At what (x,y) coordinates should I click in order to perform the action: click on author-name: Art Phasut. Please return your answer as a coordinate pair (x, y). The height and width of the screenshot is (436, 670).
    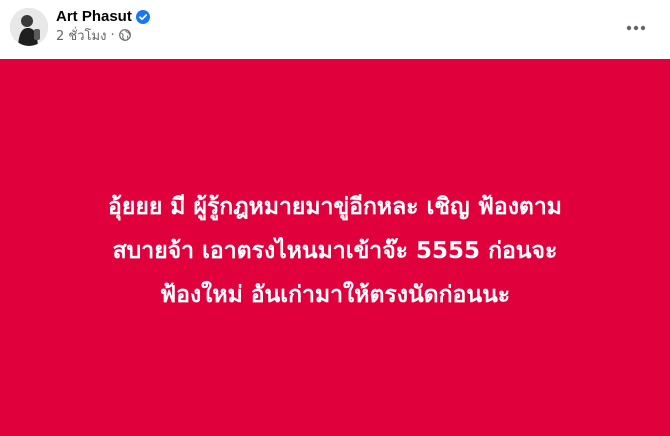
    Looking at the image, I should click on (94, 16).